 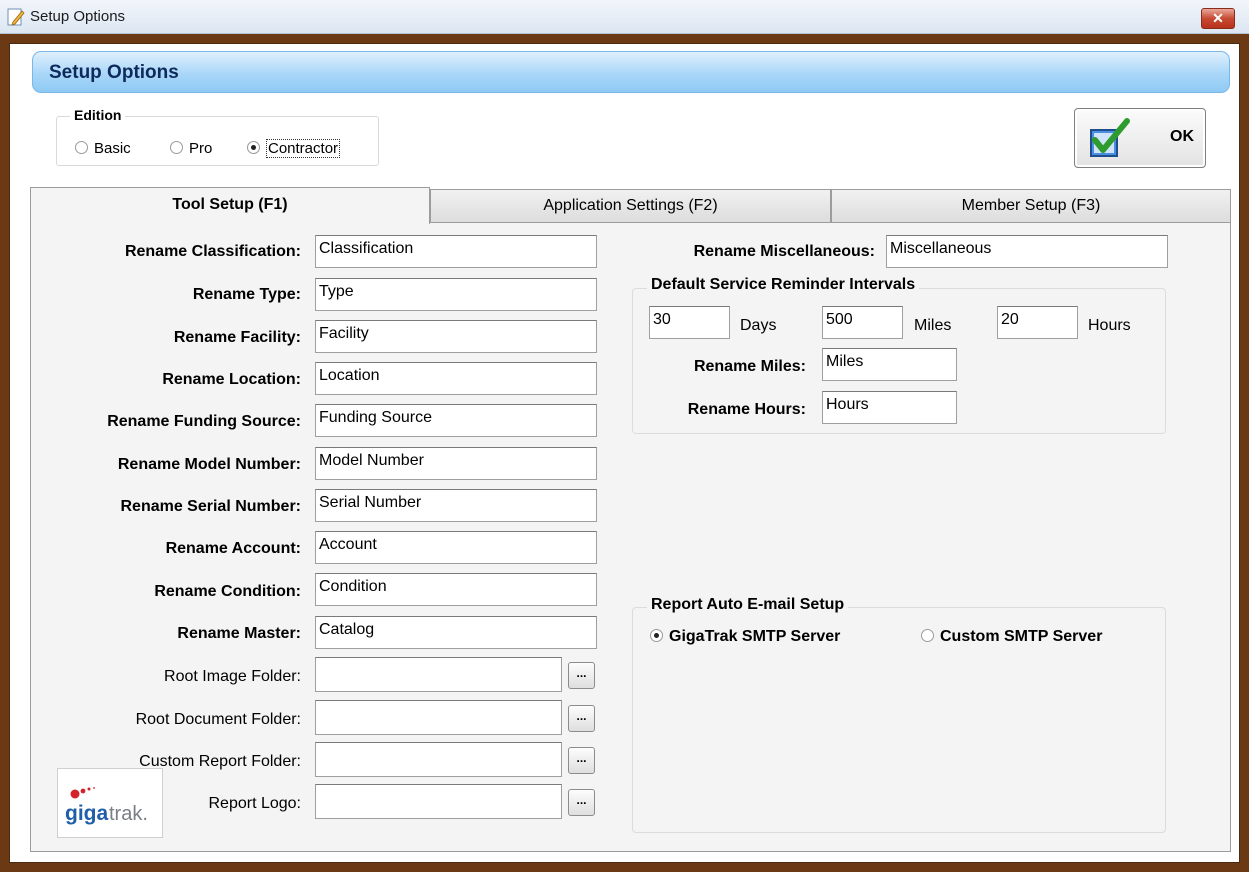 I want to click on rename-model-number-label: Rename Model Number:, so click(x=209, y=464).